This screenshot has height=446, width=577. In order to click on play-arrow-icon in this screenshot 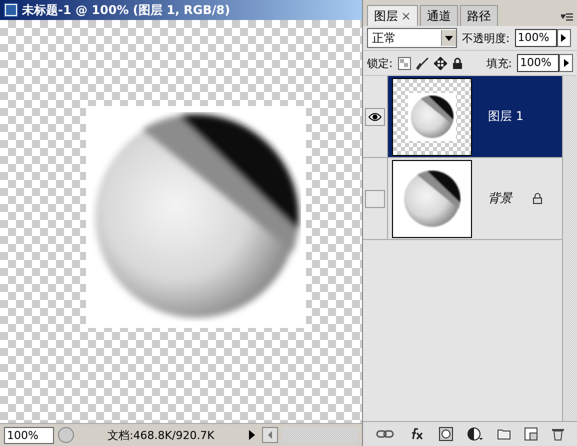, I will do `click(252, 435)`.